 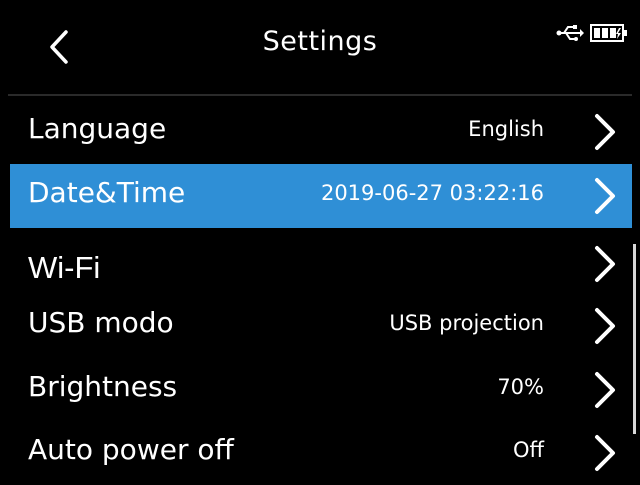 What do you see at coordinates (320, 41) in the screenshot?
I see `page-title: Settings` at bounding box center [320, 41].